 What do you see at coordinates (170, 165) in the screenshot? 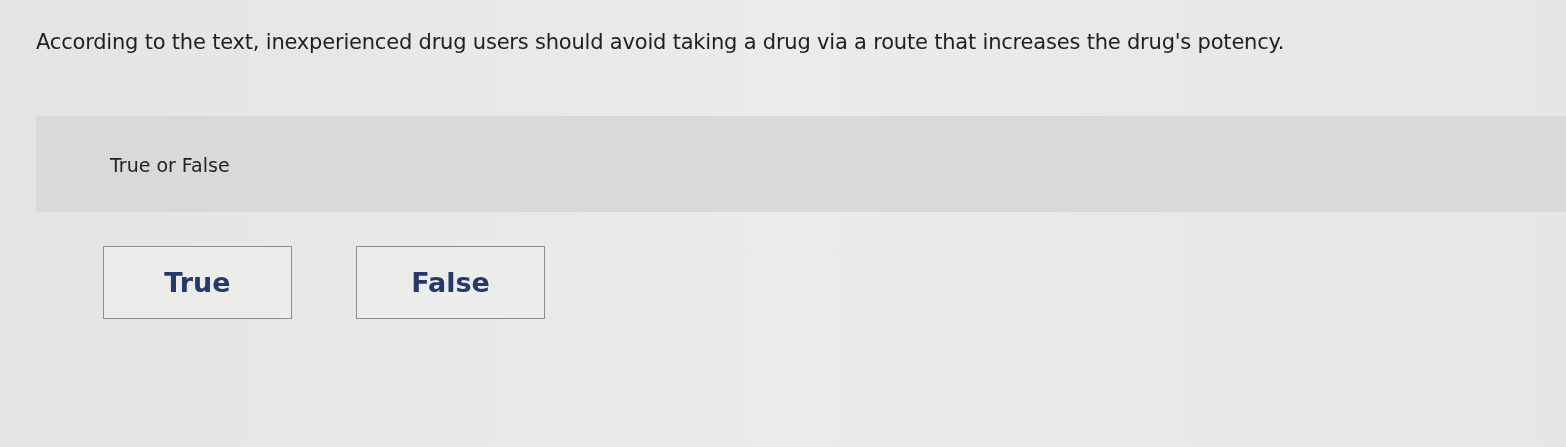
I see `prompt-text: True or False` at bounding box center [170, 165].